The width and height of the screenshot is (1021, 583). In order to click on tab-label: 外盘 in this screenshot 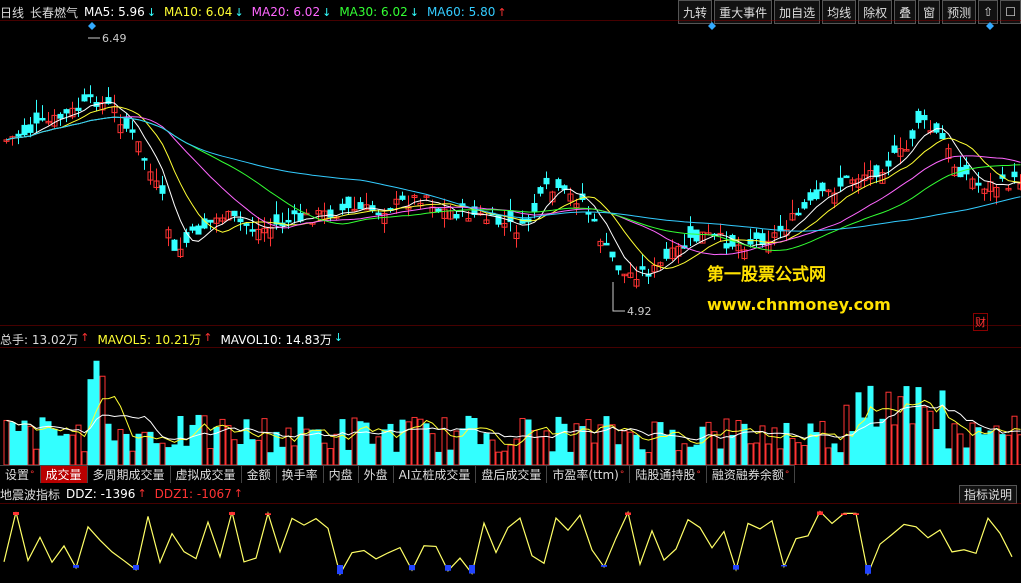, I will do `click(375, 475)`.